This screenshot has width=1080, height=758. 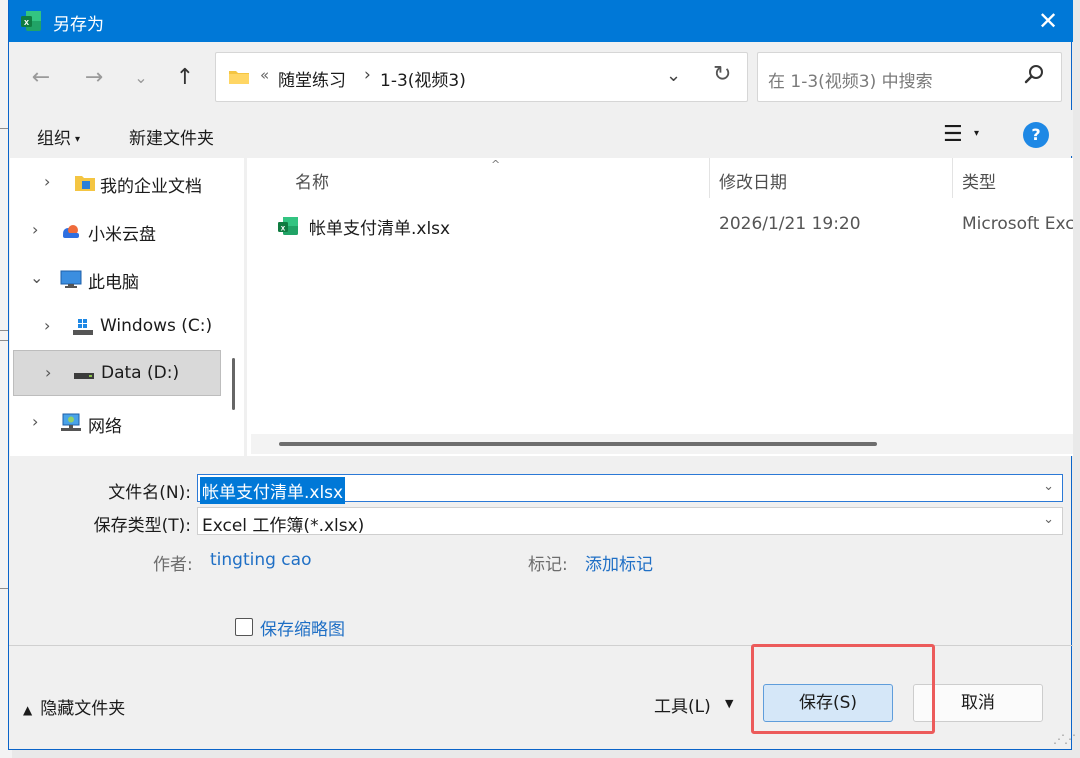 I want to click on command-bar: 组织 ▾ 新建文件夹 ☰ ▾ ?, so click(x=541, y=133).